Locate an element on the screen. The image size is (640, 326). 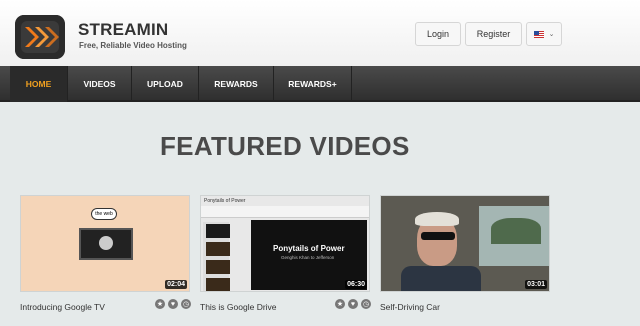
video-title: Introducing Google TV is located at coordinates (62, 307).